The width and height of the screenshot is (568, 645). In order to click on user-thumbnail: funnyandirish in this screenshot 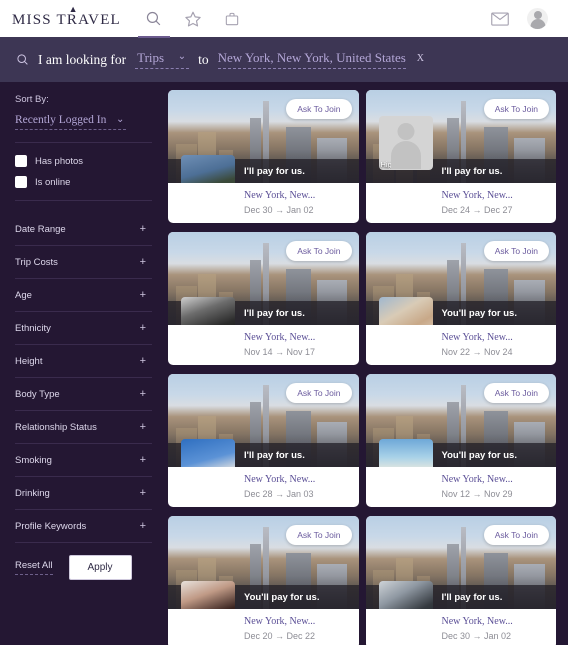, I will do `click(208, 311)`.